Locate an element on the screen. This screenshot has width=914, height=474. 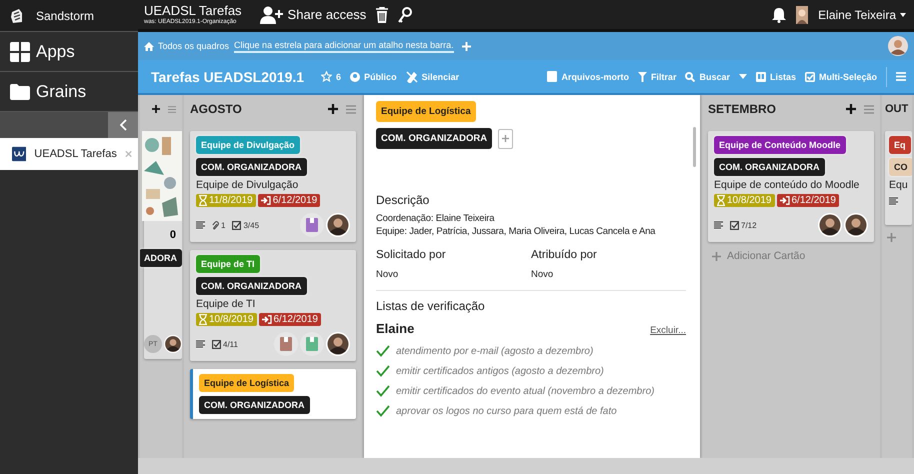
task-card: Equipe de Conteúdo Moodle COM. ORGANIZADORA Equipe de conteúdo do Moodle 10/8/2019 6/12/2019 7/12 is located at coordinates (791, 186).